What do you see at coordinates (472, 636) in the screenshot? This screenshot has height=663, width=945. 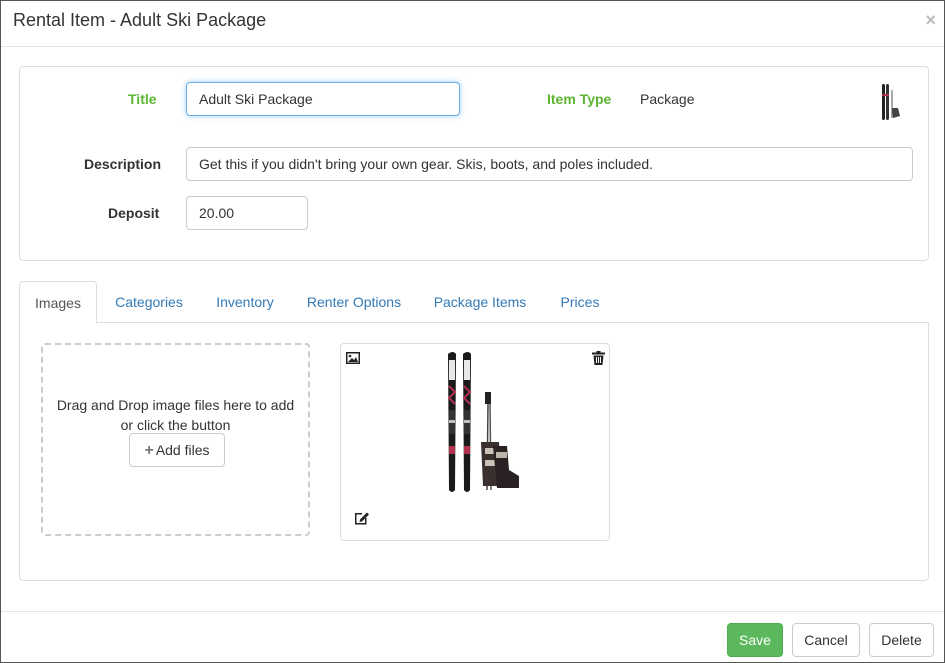 I see `modal-footer: Save Cancel Delete` at bounding box center [472, 636].